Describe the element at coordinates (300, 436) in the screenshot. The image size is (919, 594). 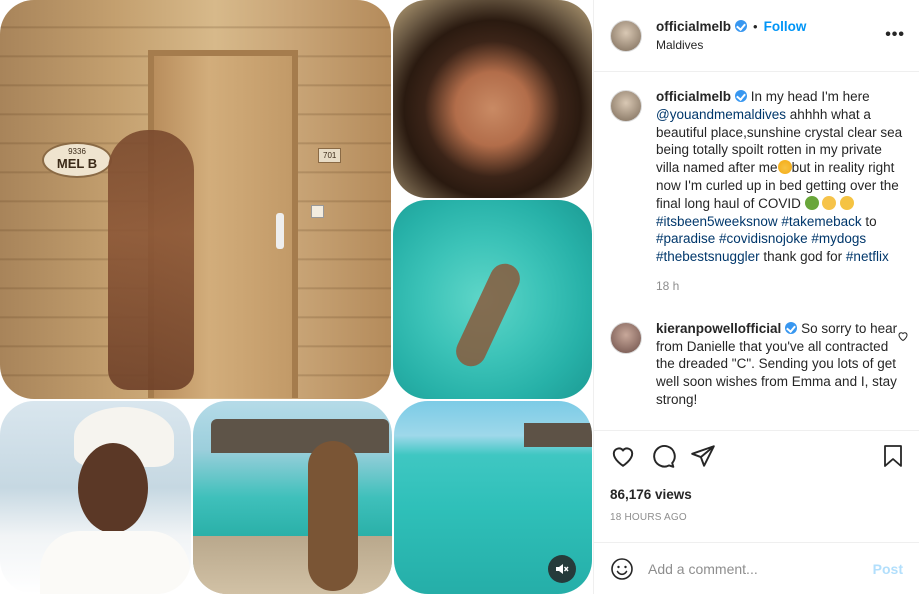
I see `water-villas` at that location.